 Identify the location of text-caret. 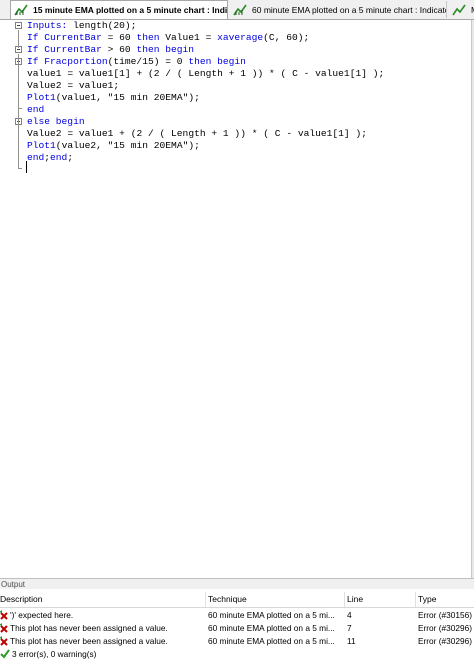
(26, 167).